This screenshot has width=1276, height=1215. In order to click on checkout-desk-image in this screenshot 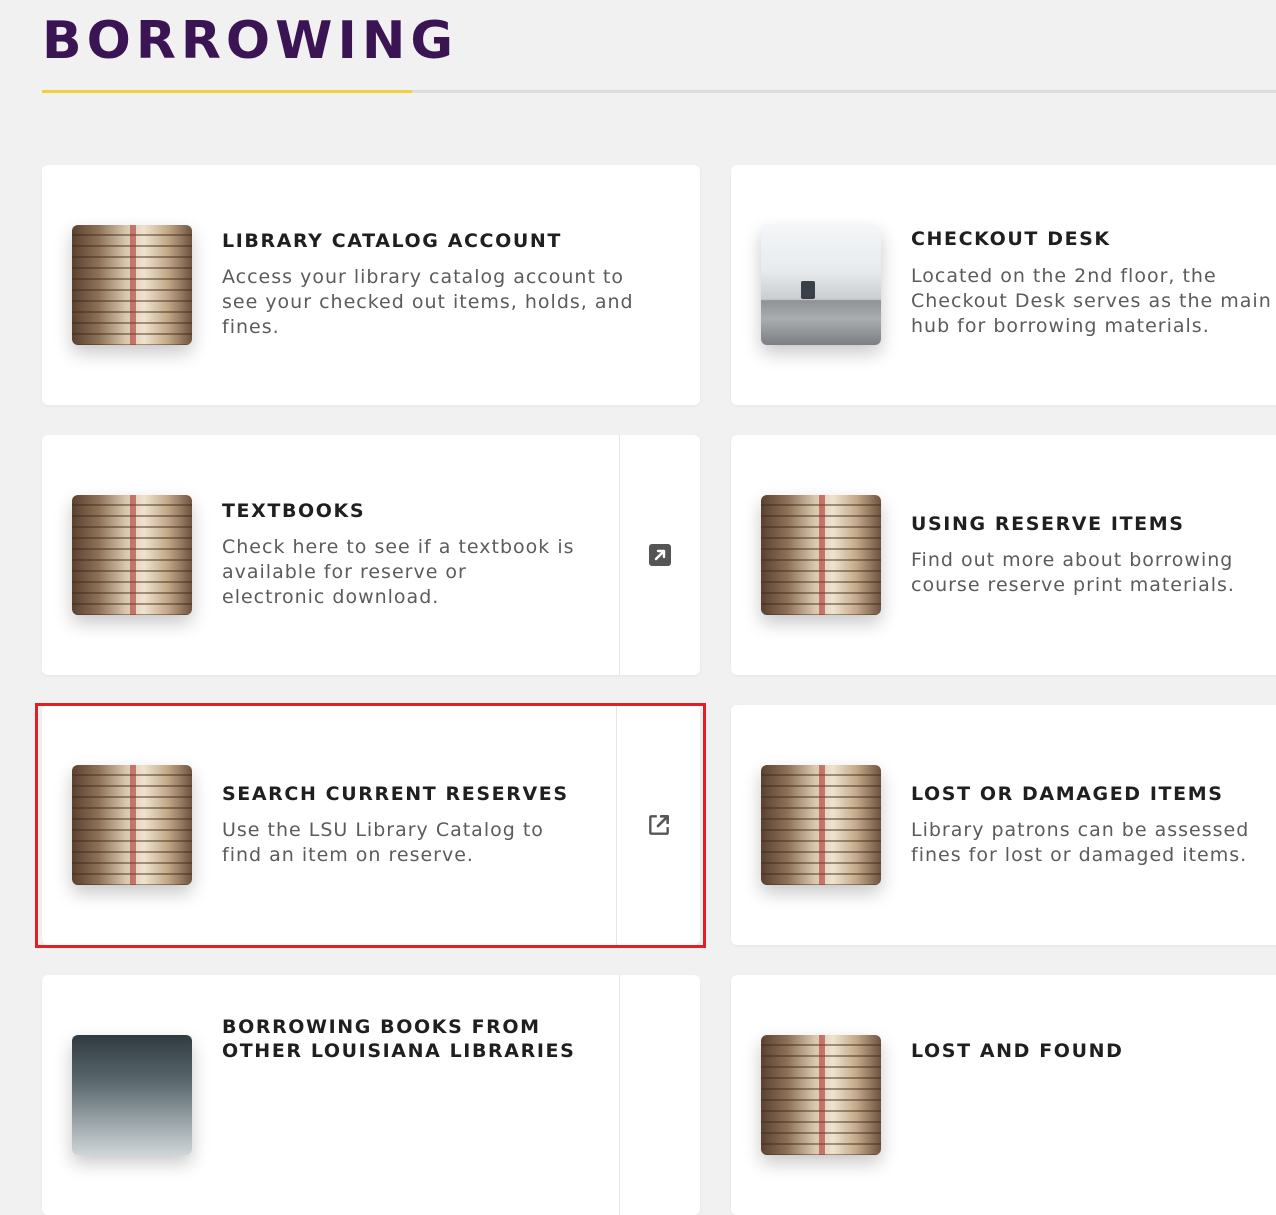, I will do `click(821, 285)`.